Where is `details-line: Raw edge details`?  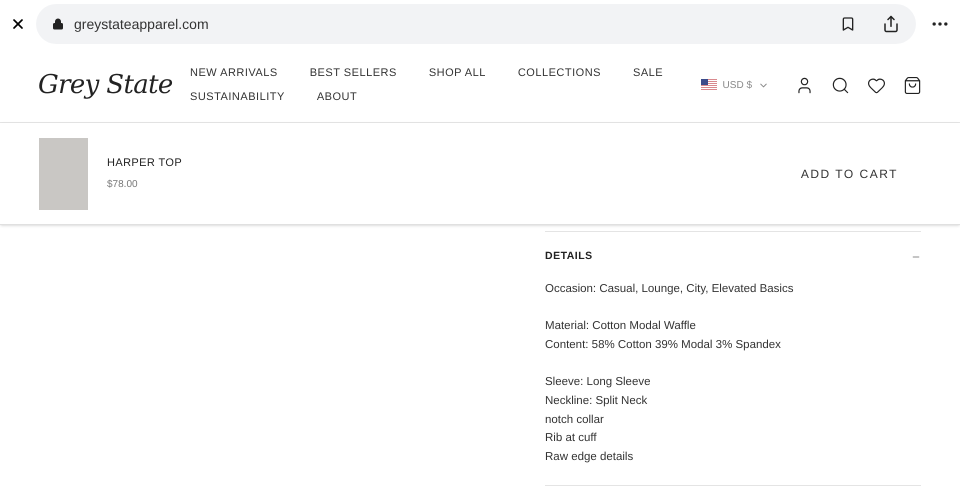 details-line: Raw edge details is located at coordinates (589, 457).